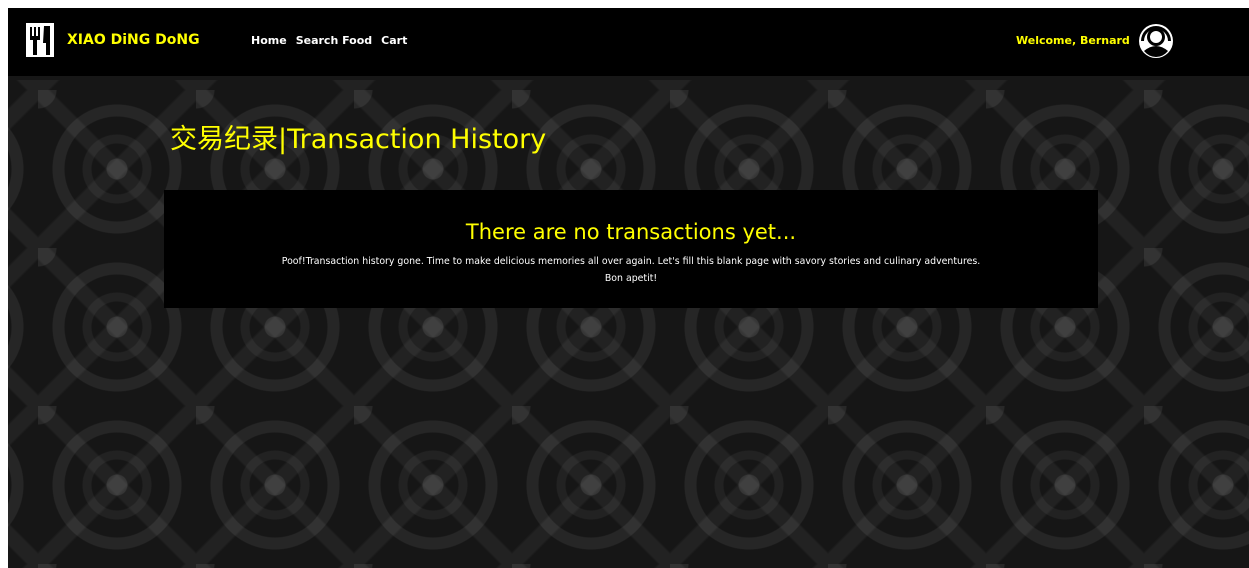 The width and height of the screenshot is (1249, 568). What do you see at coordinates (394, 41) in the screenshot?
I see `nav-link-cart: Cart` at bounding box center [394, 41].